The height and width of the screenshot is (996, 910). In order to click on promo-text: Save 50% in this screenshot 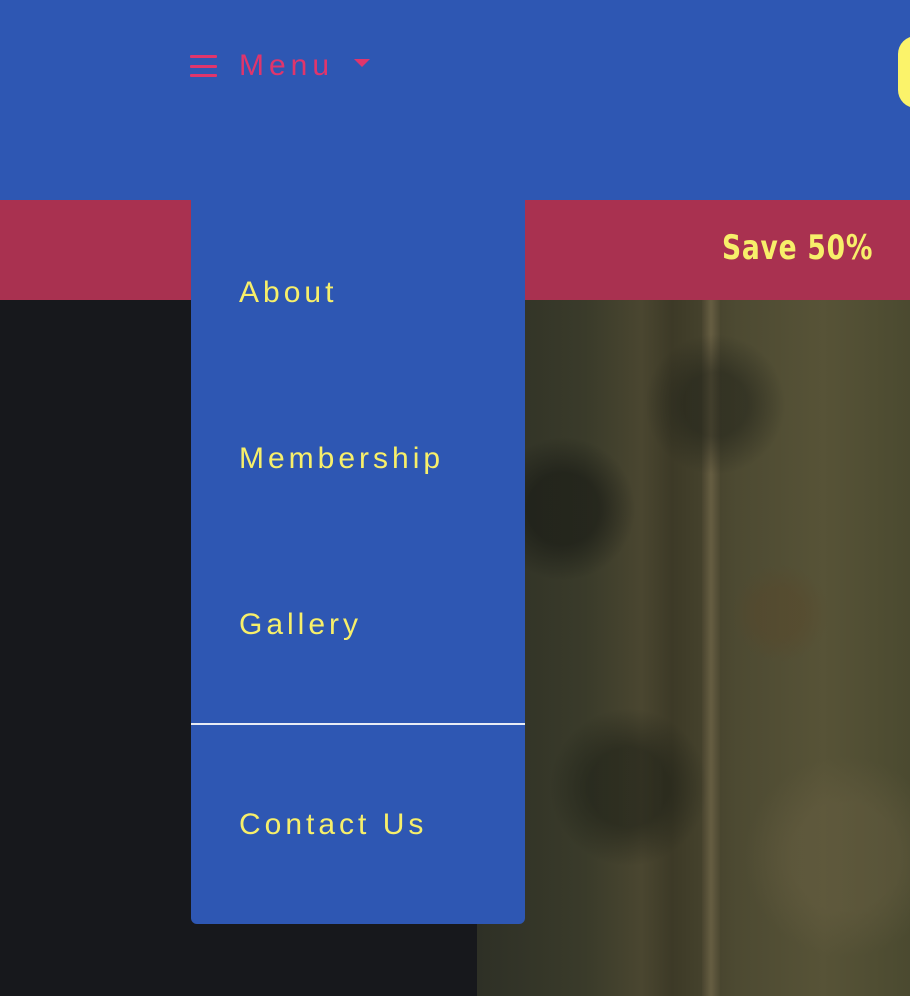, I will do `click(797, 248)`.